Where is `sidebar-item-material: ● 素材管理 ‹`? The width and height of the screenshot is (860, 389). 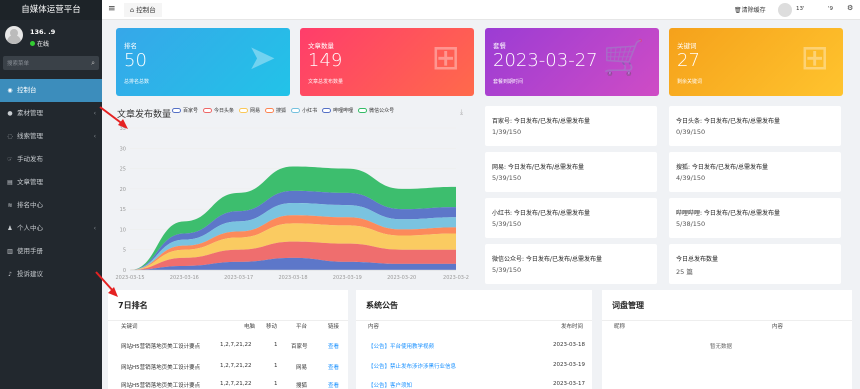 sidebar-item-material: ● 素材管理 ‹ is located at coordinates (51, 113).